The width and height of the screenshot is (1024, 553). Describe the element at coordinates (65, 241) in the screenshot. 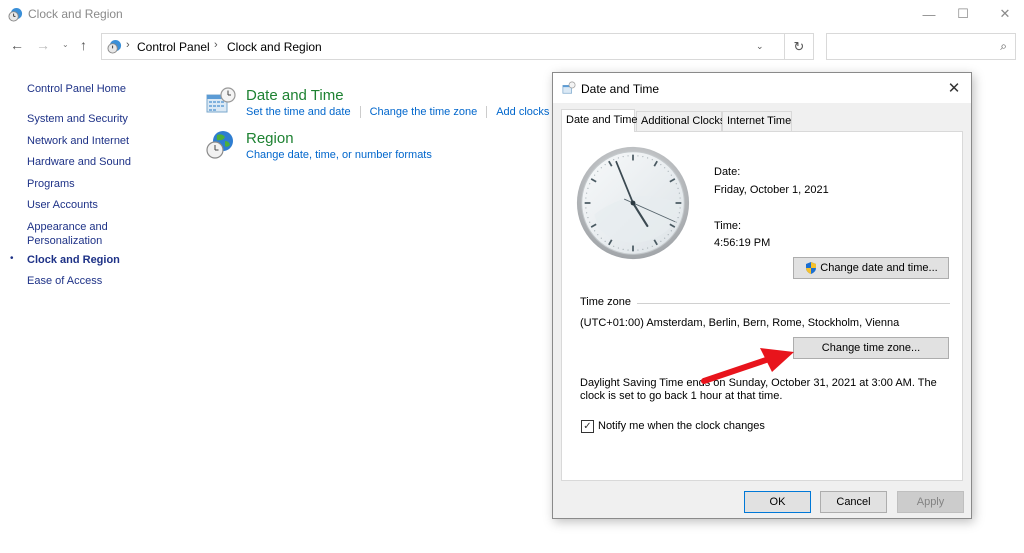

I see `sidebar-item-label: Personalization` at that location.